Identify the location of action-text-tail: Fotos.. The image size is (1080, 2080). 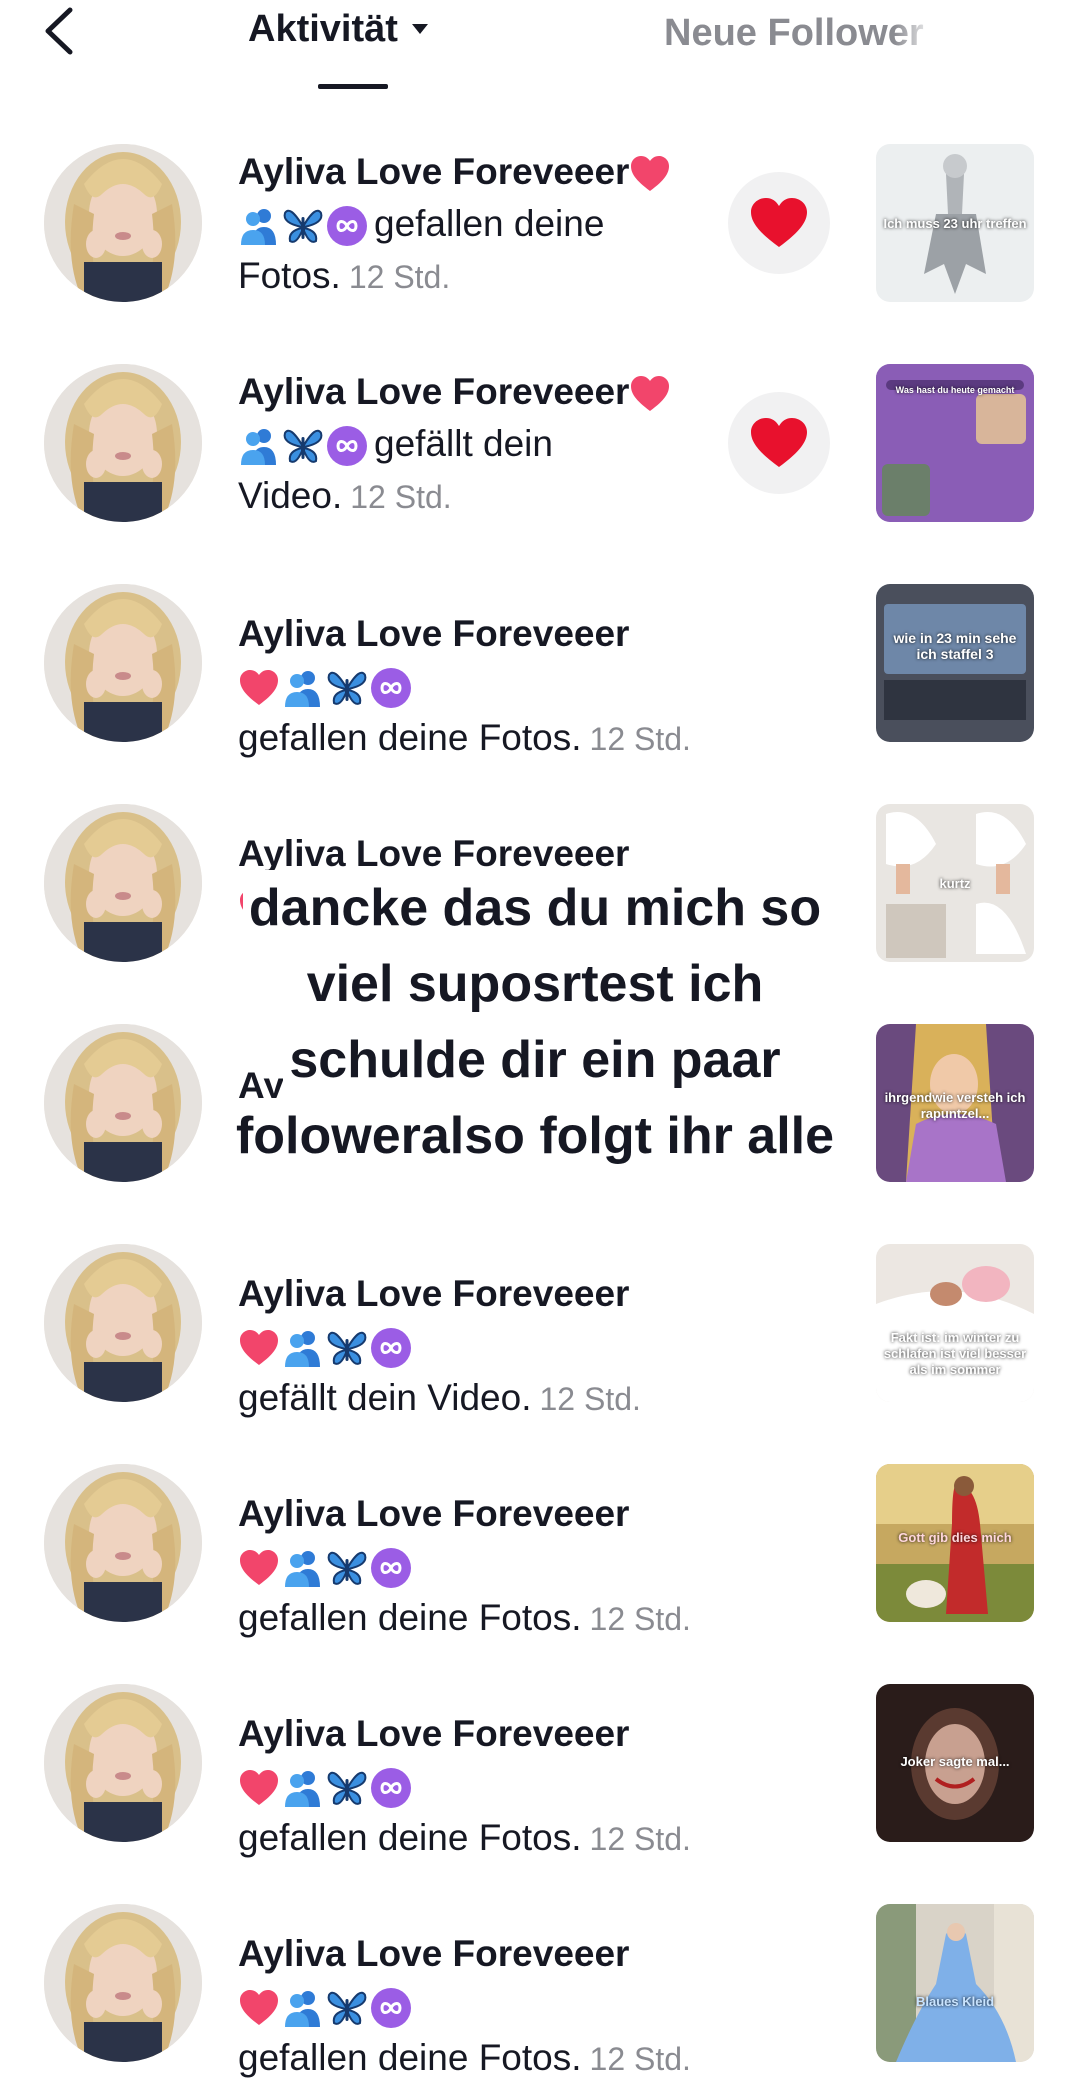
(289, 275).